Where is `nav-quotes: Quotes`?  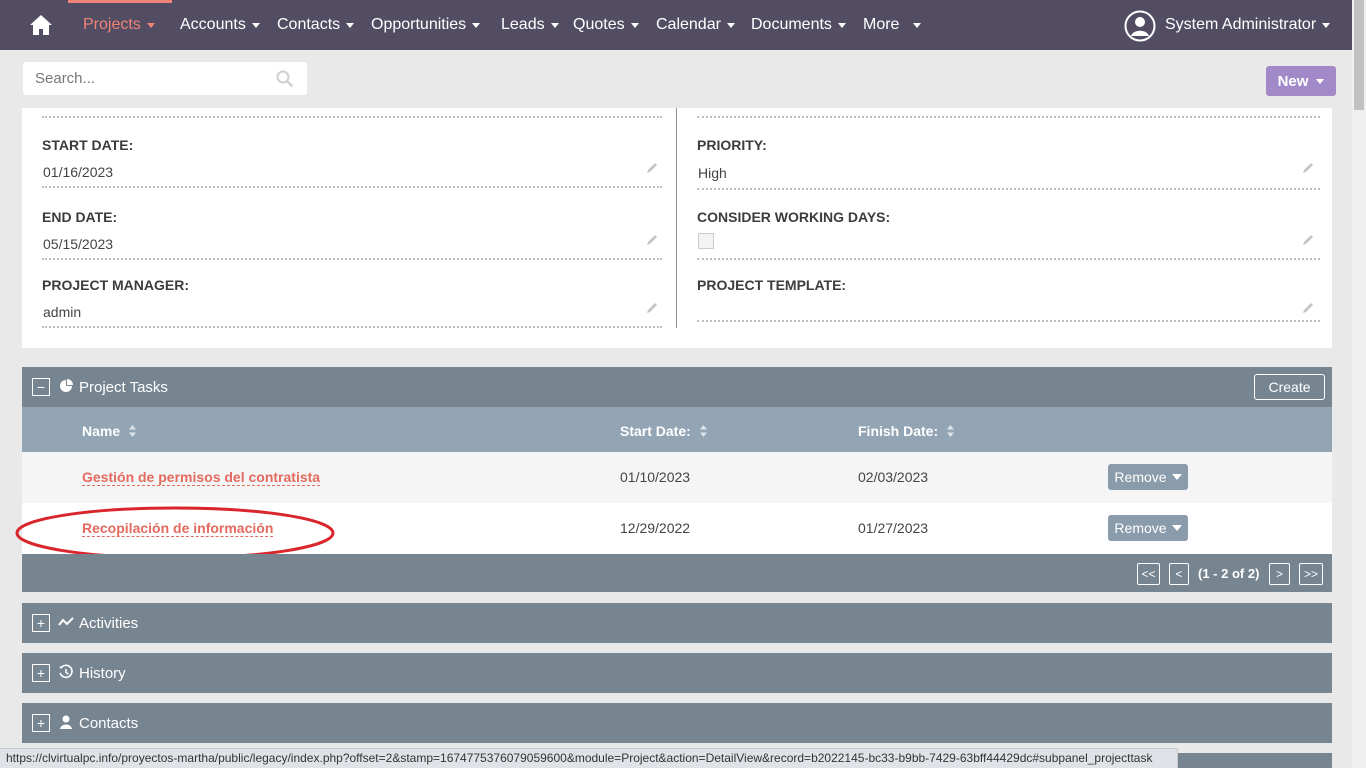 nav-quotes: Quotes is located at coordinates (606, 25).